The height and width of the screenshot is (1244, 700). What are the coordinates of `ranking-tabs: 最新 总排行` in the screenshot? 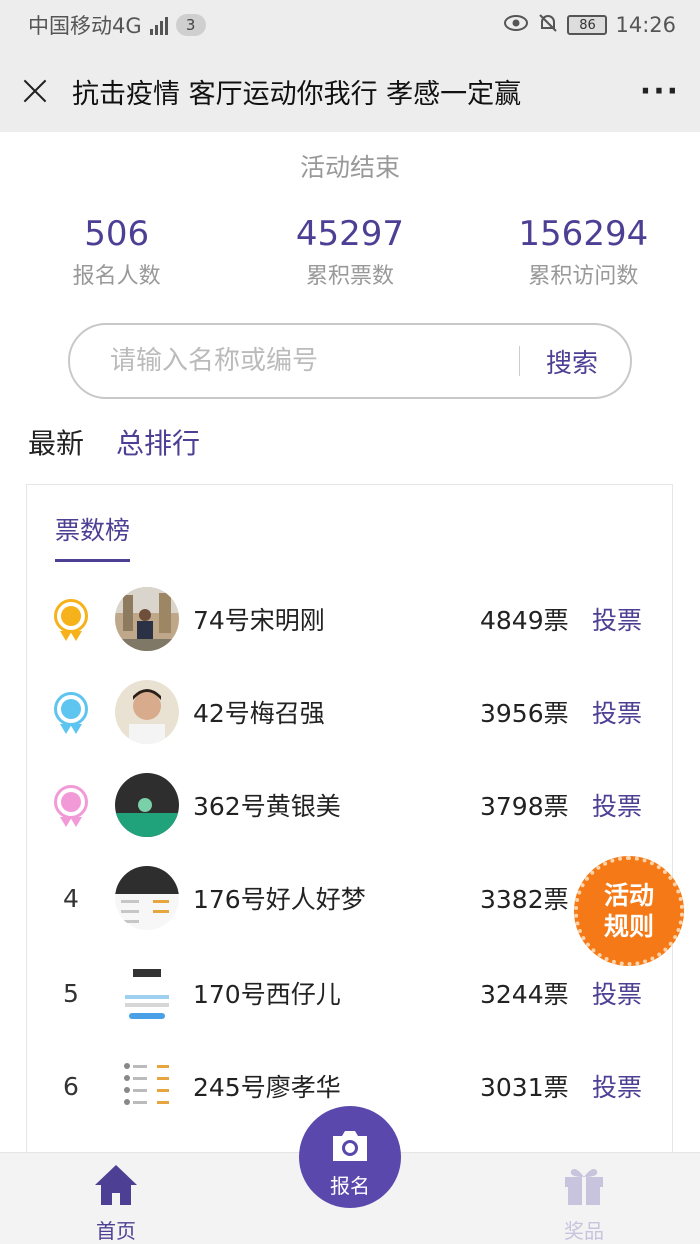 It's located at (114, 442).